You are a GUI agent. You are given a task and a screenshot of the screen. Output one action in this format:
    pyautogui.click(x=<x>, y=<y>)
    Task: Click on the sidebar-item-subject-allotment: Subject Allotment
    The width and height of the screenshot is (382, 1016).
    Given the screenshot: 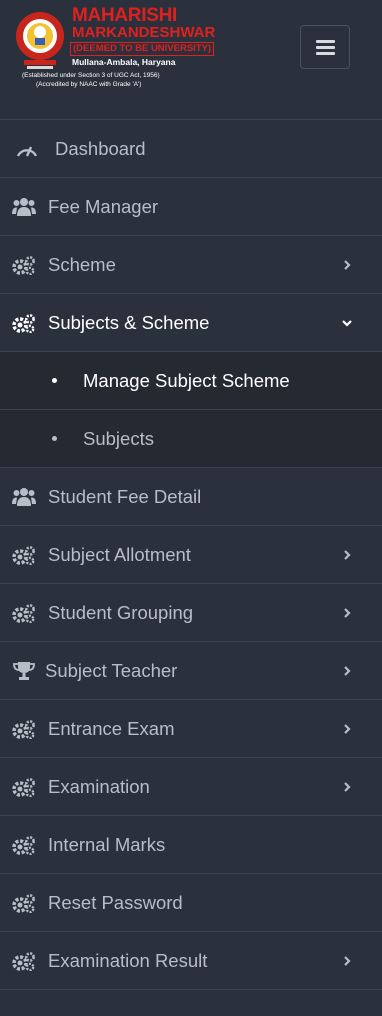 What is the action you would take?
    pyautogui.click(x=191, y=555)
    